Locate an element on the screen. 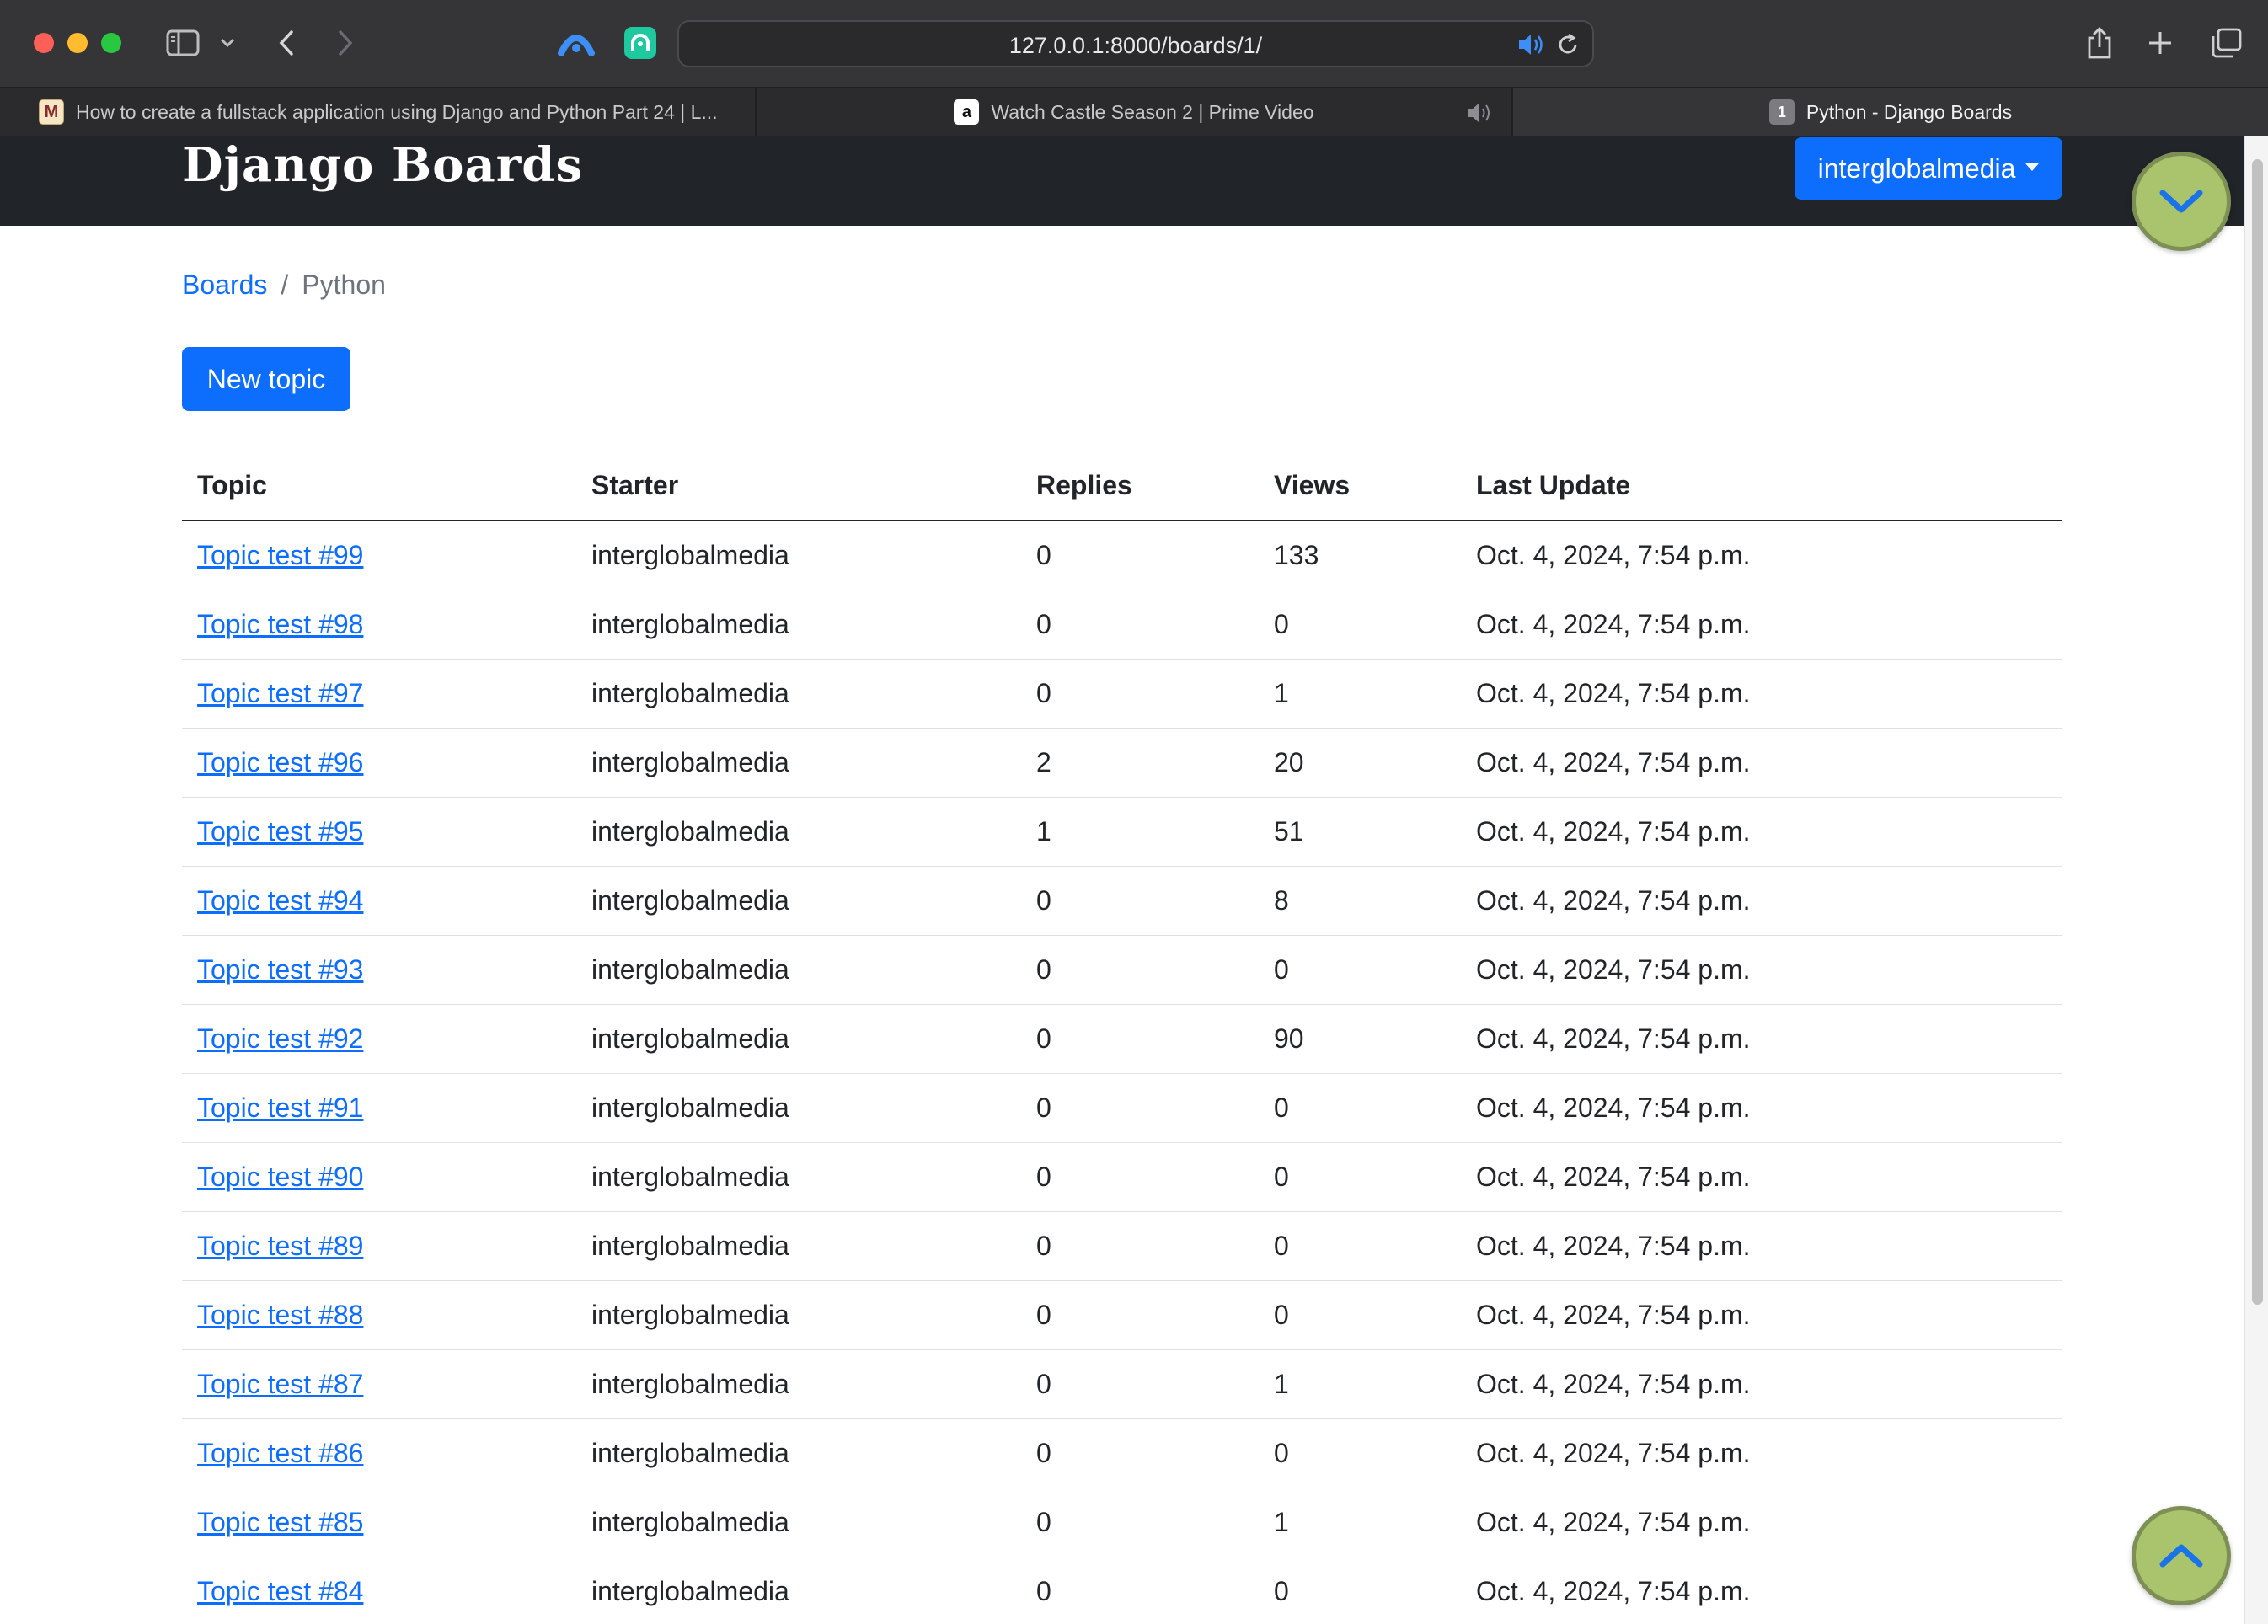  forward-icon is located at coordinates (345, 43).